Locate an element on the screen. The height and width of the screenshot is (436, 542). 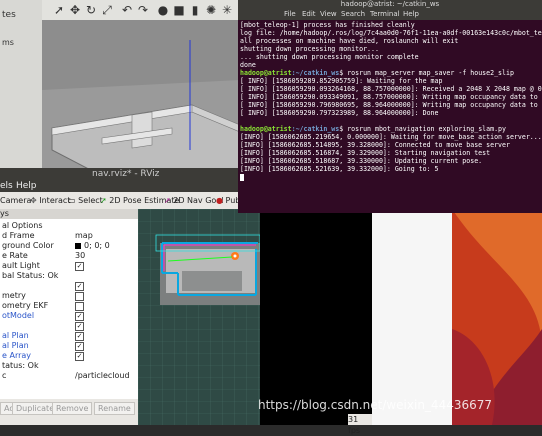
display-row: ometry EKF is located at coordinates (69, 306).